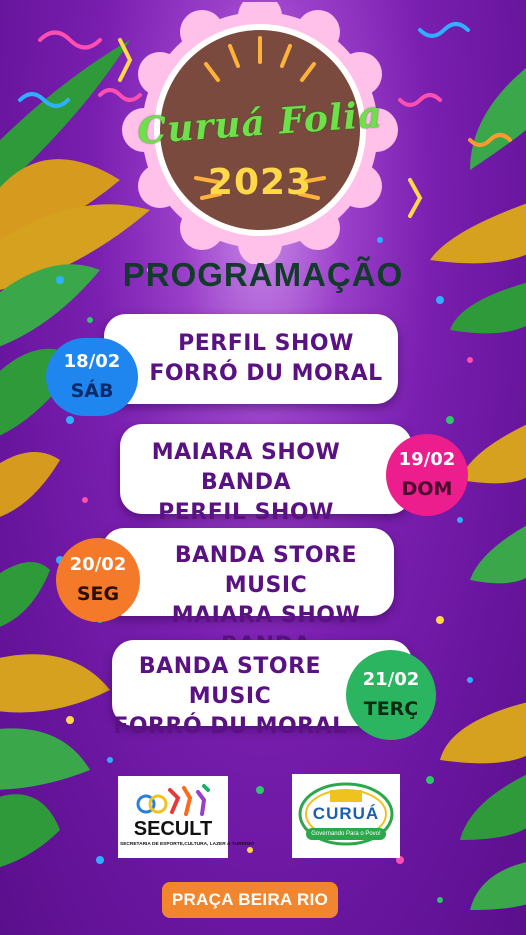  I want to click on schedule-1-date: 18/02, so click(92, 361).